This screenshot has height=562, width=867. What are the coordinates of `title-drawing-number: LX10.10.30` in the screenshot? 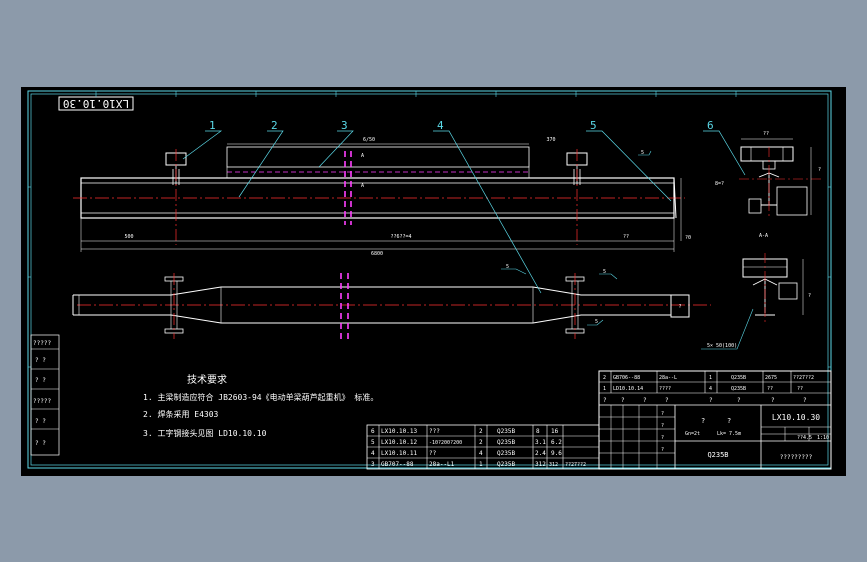 It's located at (796, 417).